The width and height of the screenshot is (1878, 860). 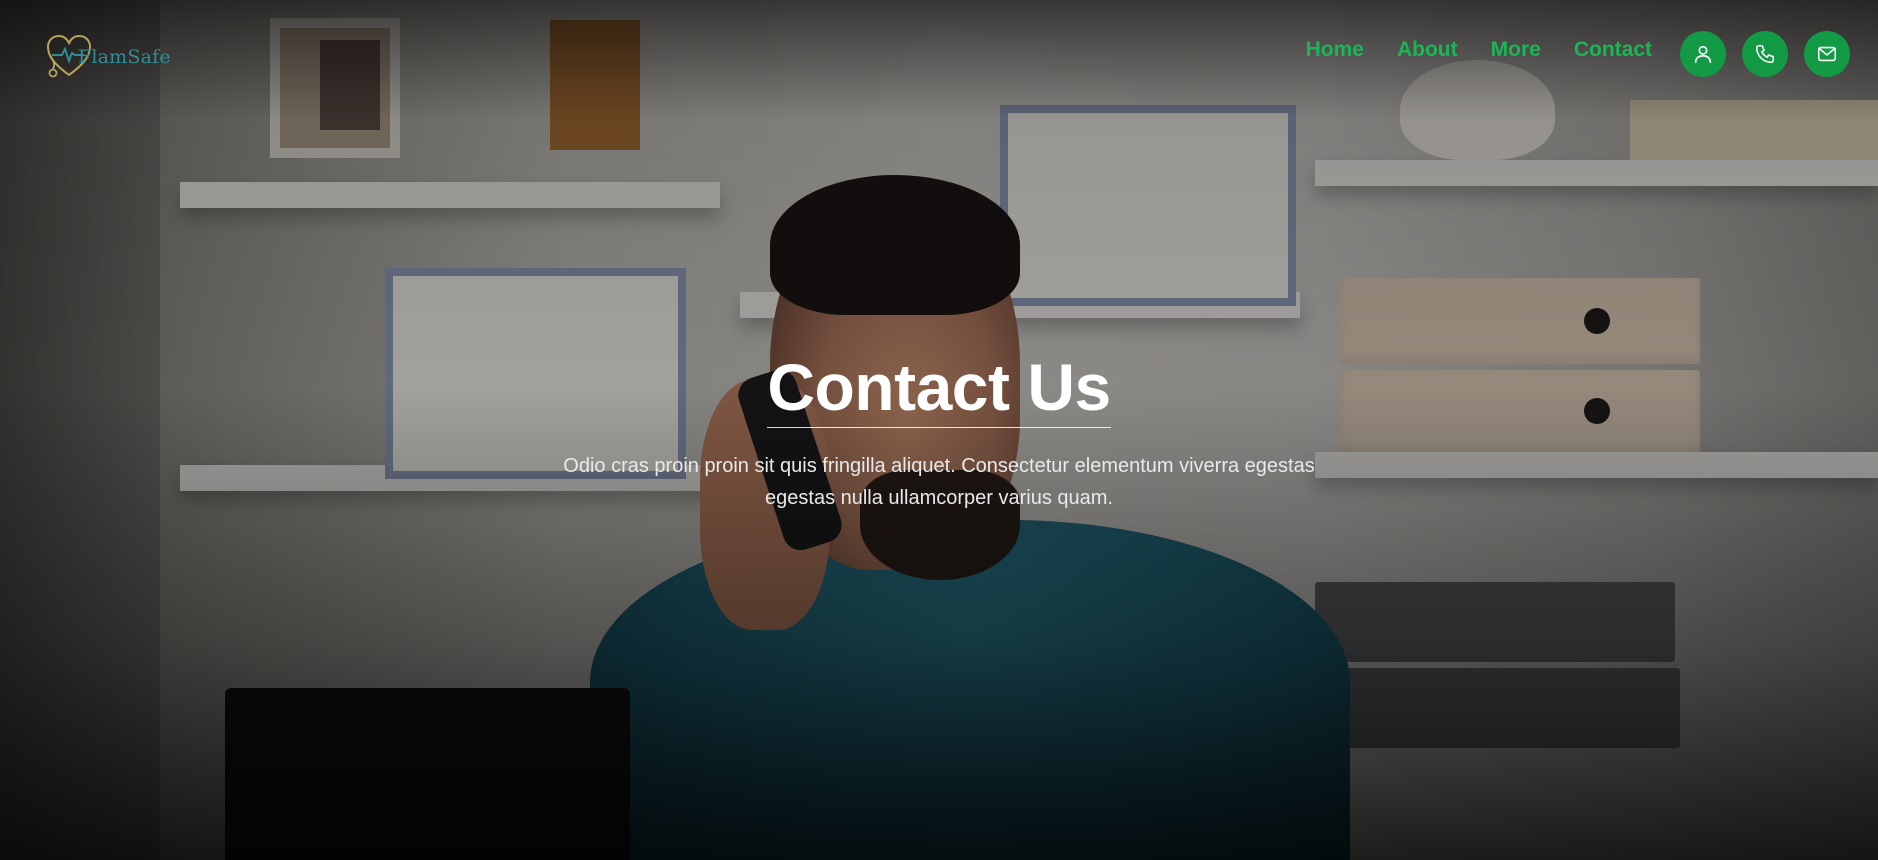 I want to click on logo: FlamSafe, so click(x=114, y=56).